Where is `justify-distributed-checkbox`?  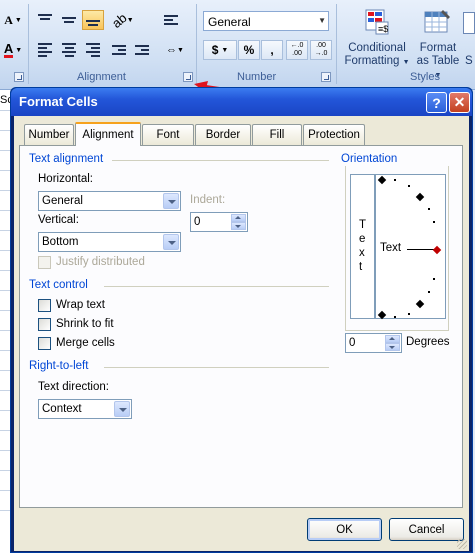 justify-distributed-checkbox is located at coordinates (44, 262).